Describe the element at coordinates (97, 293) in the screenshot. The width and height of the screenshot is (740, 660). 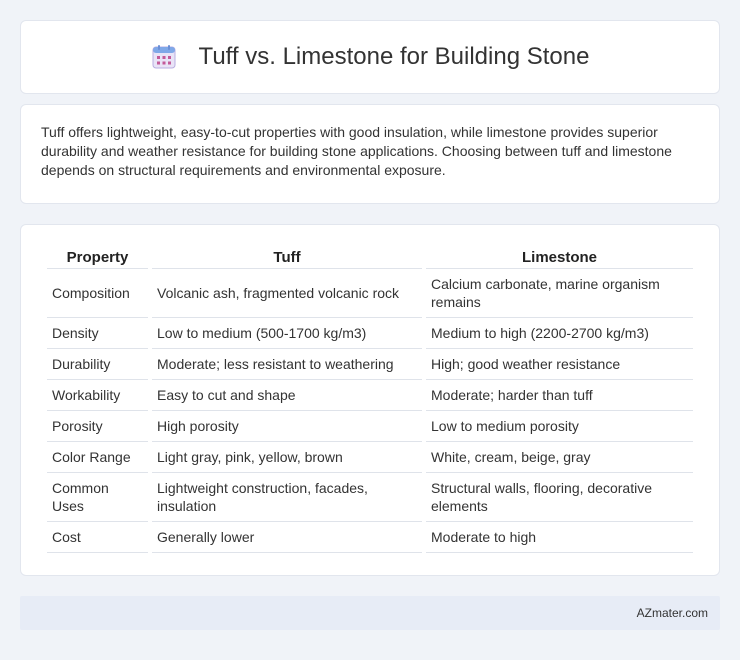
I see `cell-property: Composition` at that location.